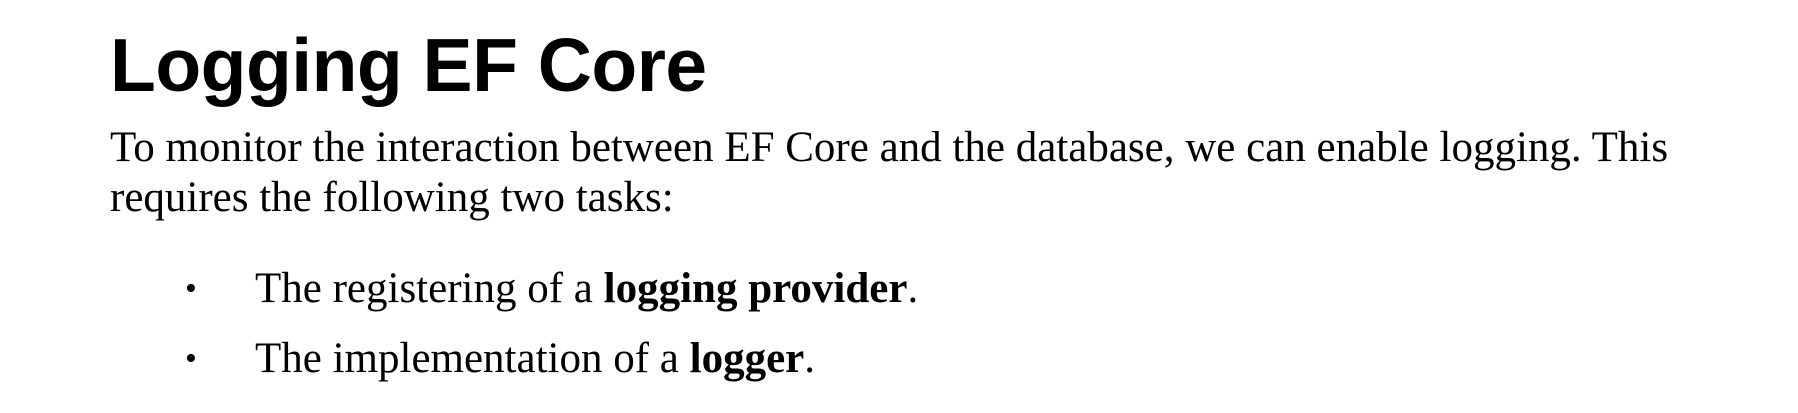  What do you see at coordinates (392, 197) in the screenshot?
I see `intro-paragraph-line-2: requires the following two tasks:` at bounding box center [392, 197].